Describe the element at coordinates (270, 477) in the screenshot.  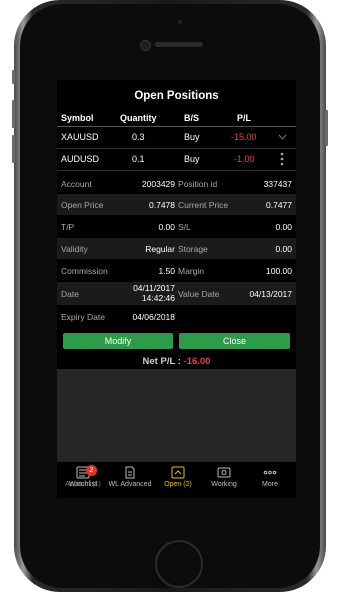
I see `tab-more: More` at that location.